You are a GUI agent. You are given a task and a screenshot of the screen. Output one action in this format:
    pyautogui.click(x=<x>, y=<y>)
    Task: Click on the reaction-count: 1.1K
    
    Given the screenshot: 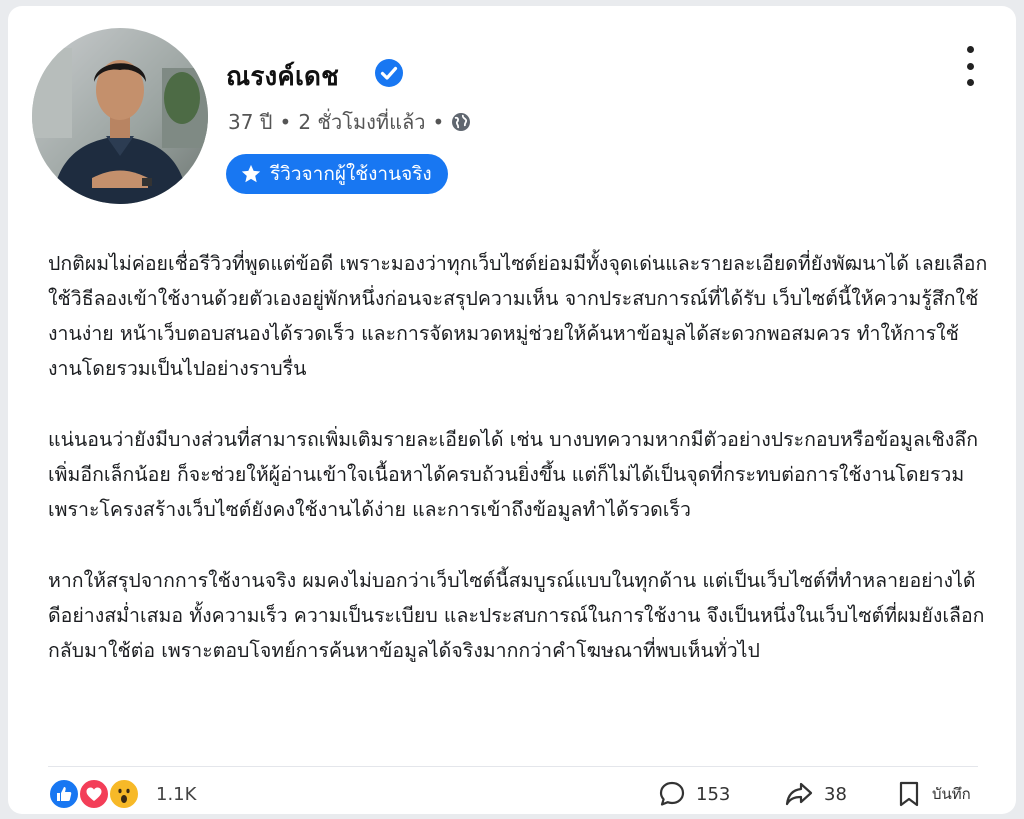 What is the action you would take?
    pyautogui.click(x=176, y=794)
    